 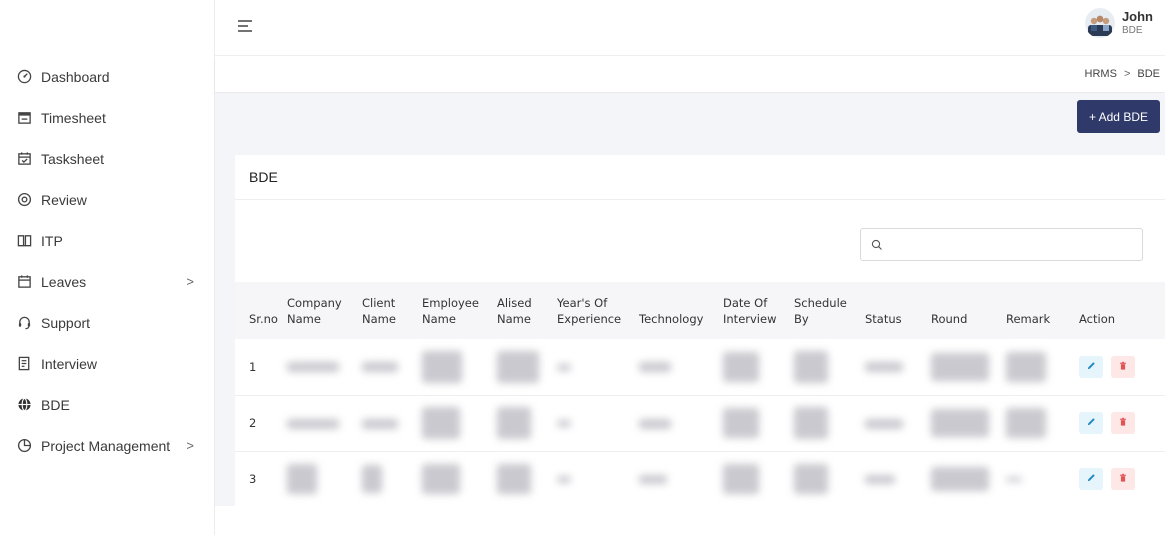 What do you see at coordinates (700, 177) in the screenshot?
I see `card-title: BDE` at bounding box center [700, 177].